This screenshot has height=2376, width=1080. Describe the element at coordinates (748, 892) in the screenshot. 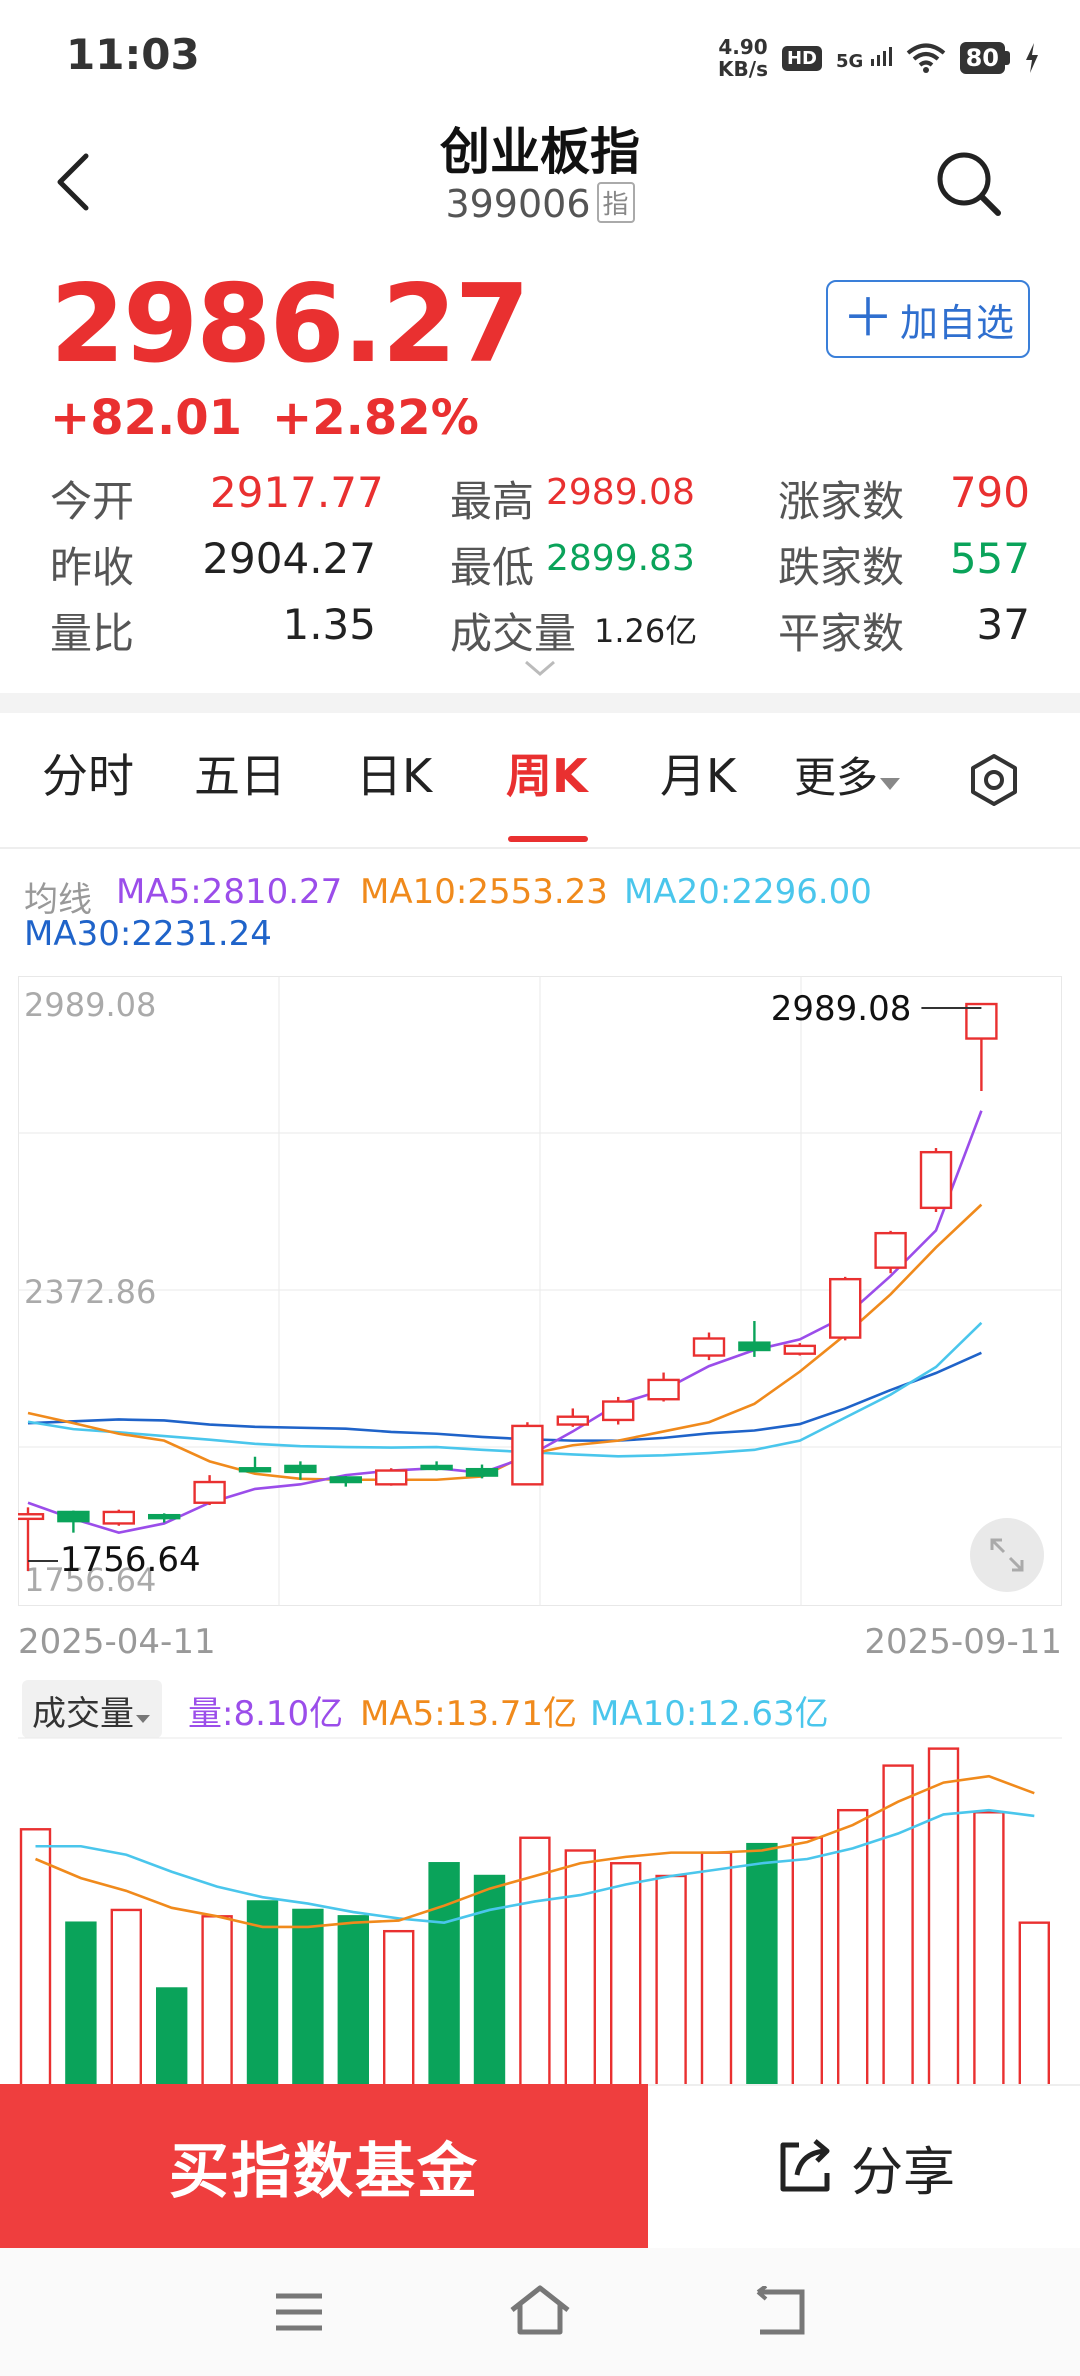

I see `ma20-legend: MA20:2296.00` at that location.